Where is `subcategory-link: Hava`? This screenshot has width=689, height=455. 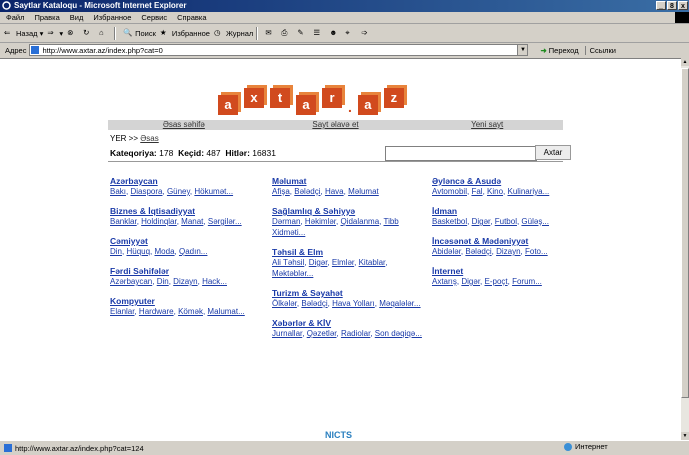
subcategory-link: Hava is located at coordinates (334, 191).